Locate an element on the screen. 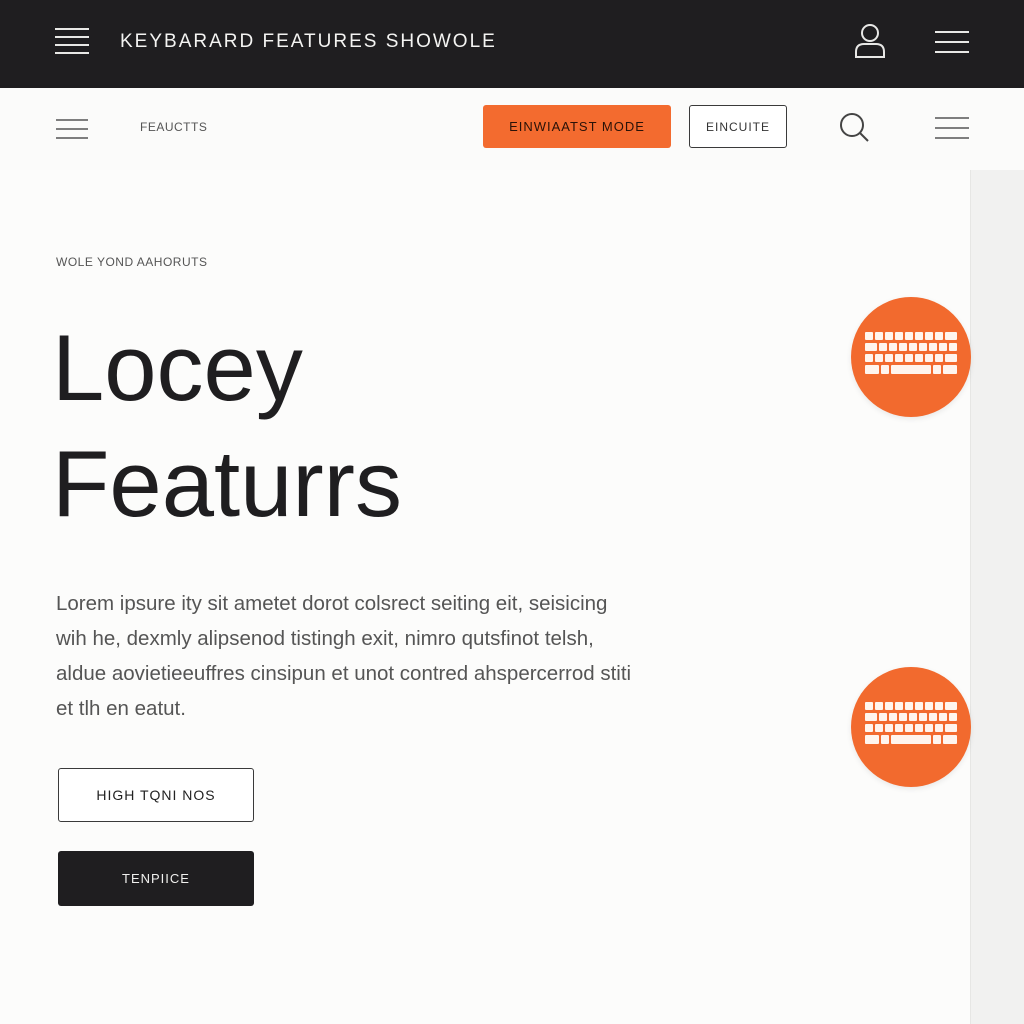  right-panel is located at coordinates (997, 597).